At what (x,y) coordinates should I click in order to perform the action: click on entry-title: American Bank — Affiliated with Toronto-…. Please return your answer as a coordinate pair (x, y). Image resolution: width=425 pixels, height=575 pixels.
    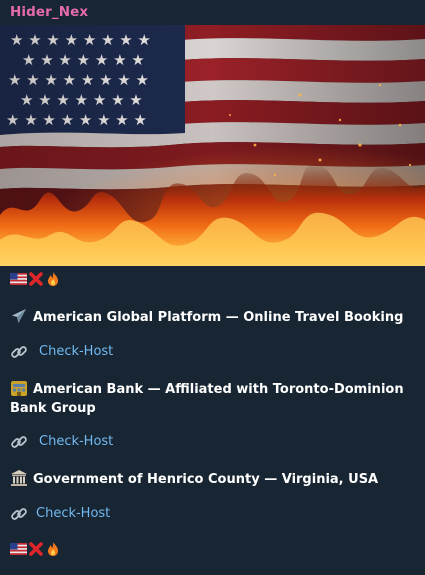
    Looking at the image, I should click on (210, 398).